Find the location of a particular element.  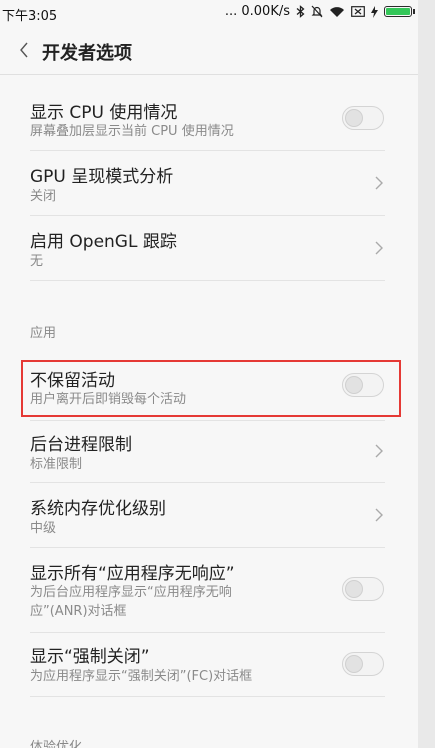

sim-blocked-icon is located at coordinates (358, 11).